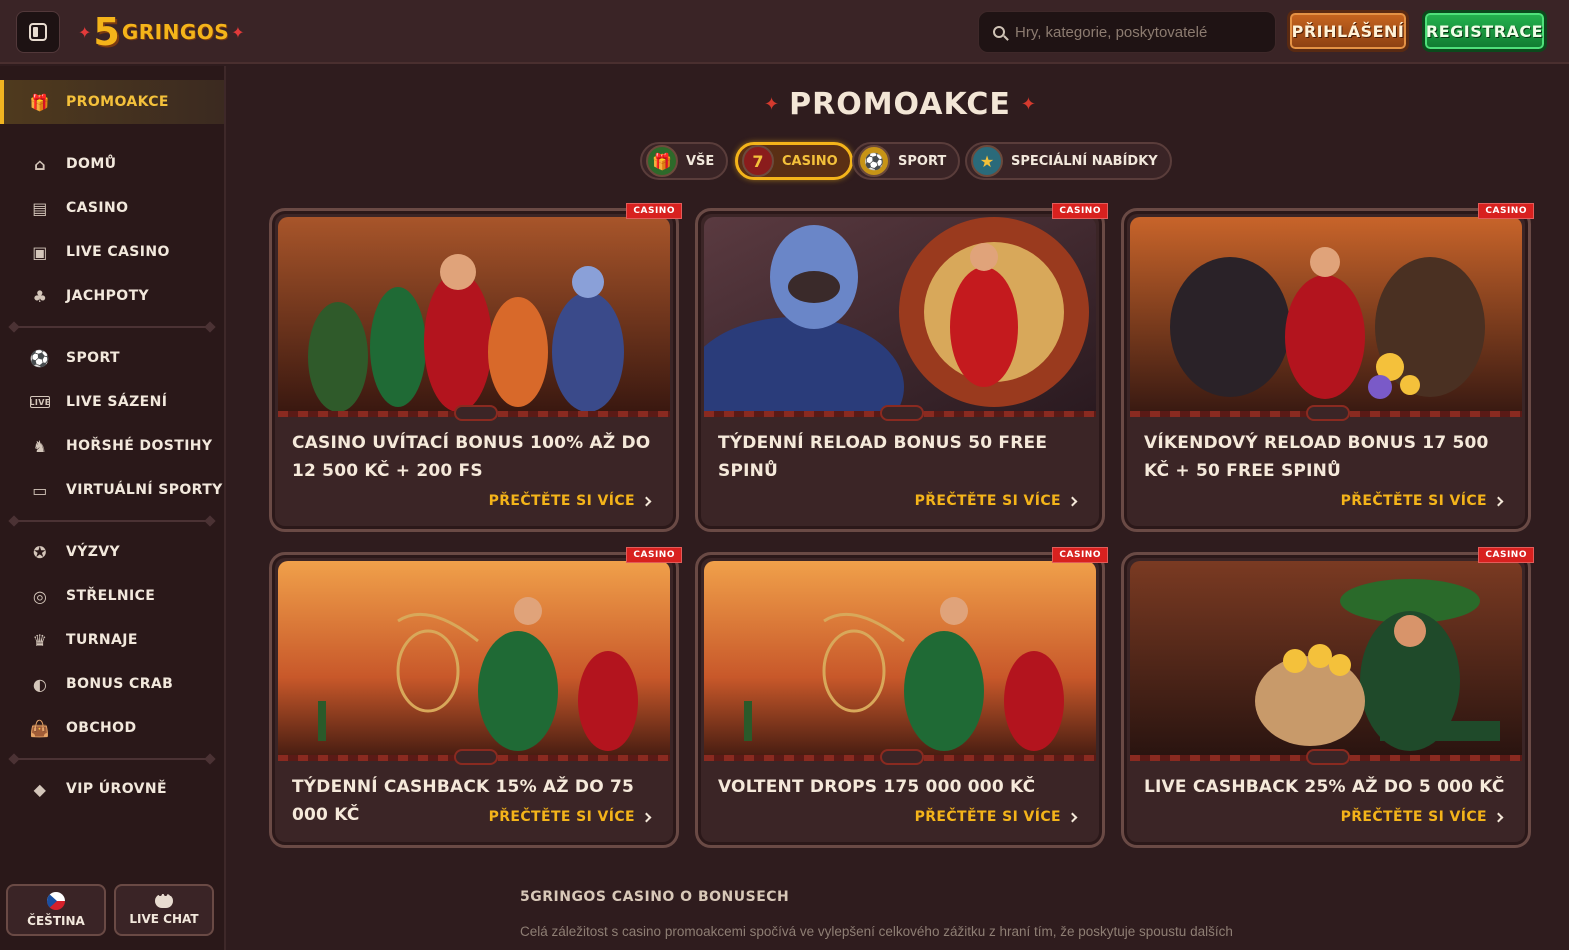  I want to click on live-chat-button: LIVE CHAT, so click(164, 910).